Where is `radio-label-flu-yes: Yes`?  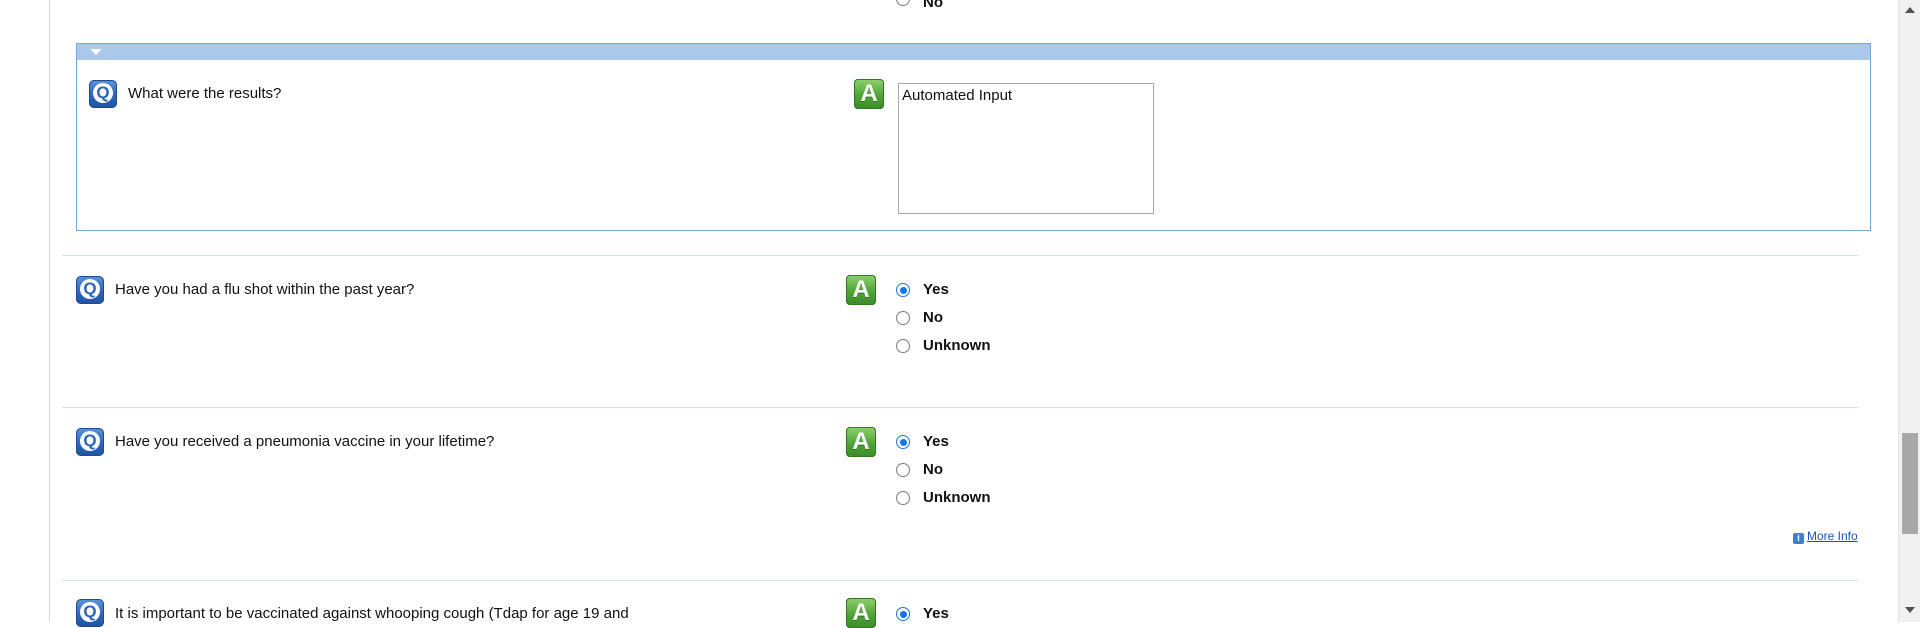 radio-label-flu-yes: Yes is located at coordinates (936, 289).